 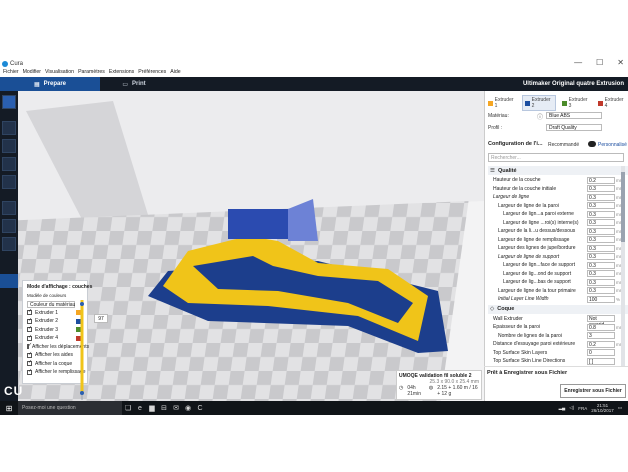 I want to click on menu-settings: Paramètres, so click(x=91, y=73).